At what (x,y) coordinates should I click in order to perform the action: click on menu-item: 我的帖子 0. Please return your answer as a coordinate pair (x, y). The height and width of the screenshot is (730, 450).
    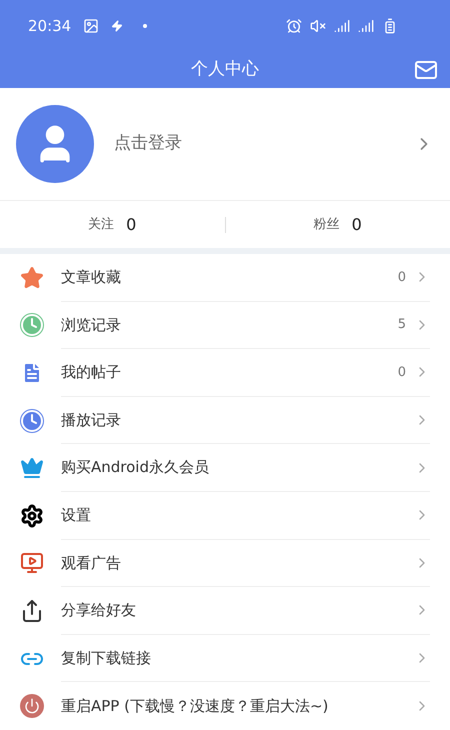
    Looking at the image, I should click on (225, 373).